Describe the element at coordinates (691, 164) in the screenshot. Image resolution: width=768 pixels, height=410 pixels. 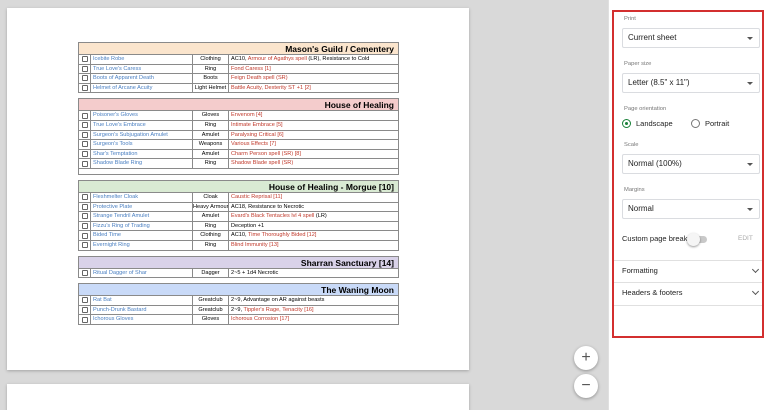
I see `scale-select: Normal (100%)` at that location.